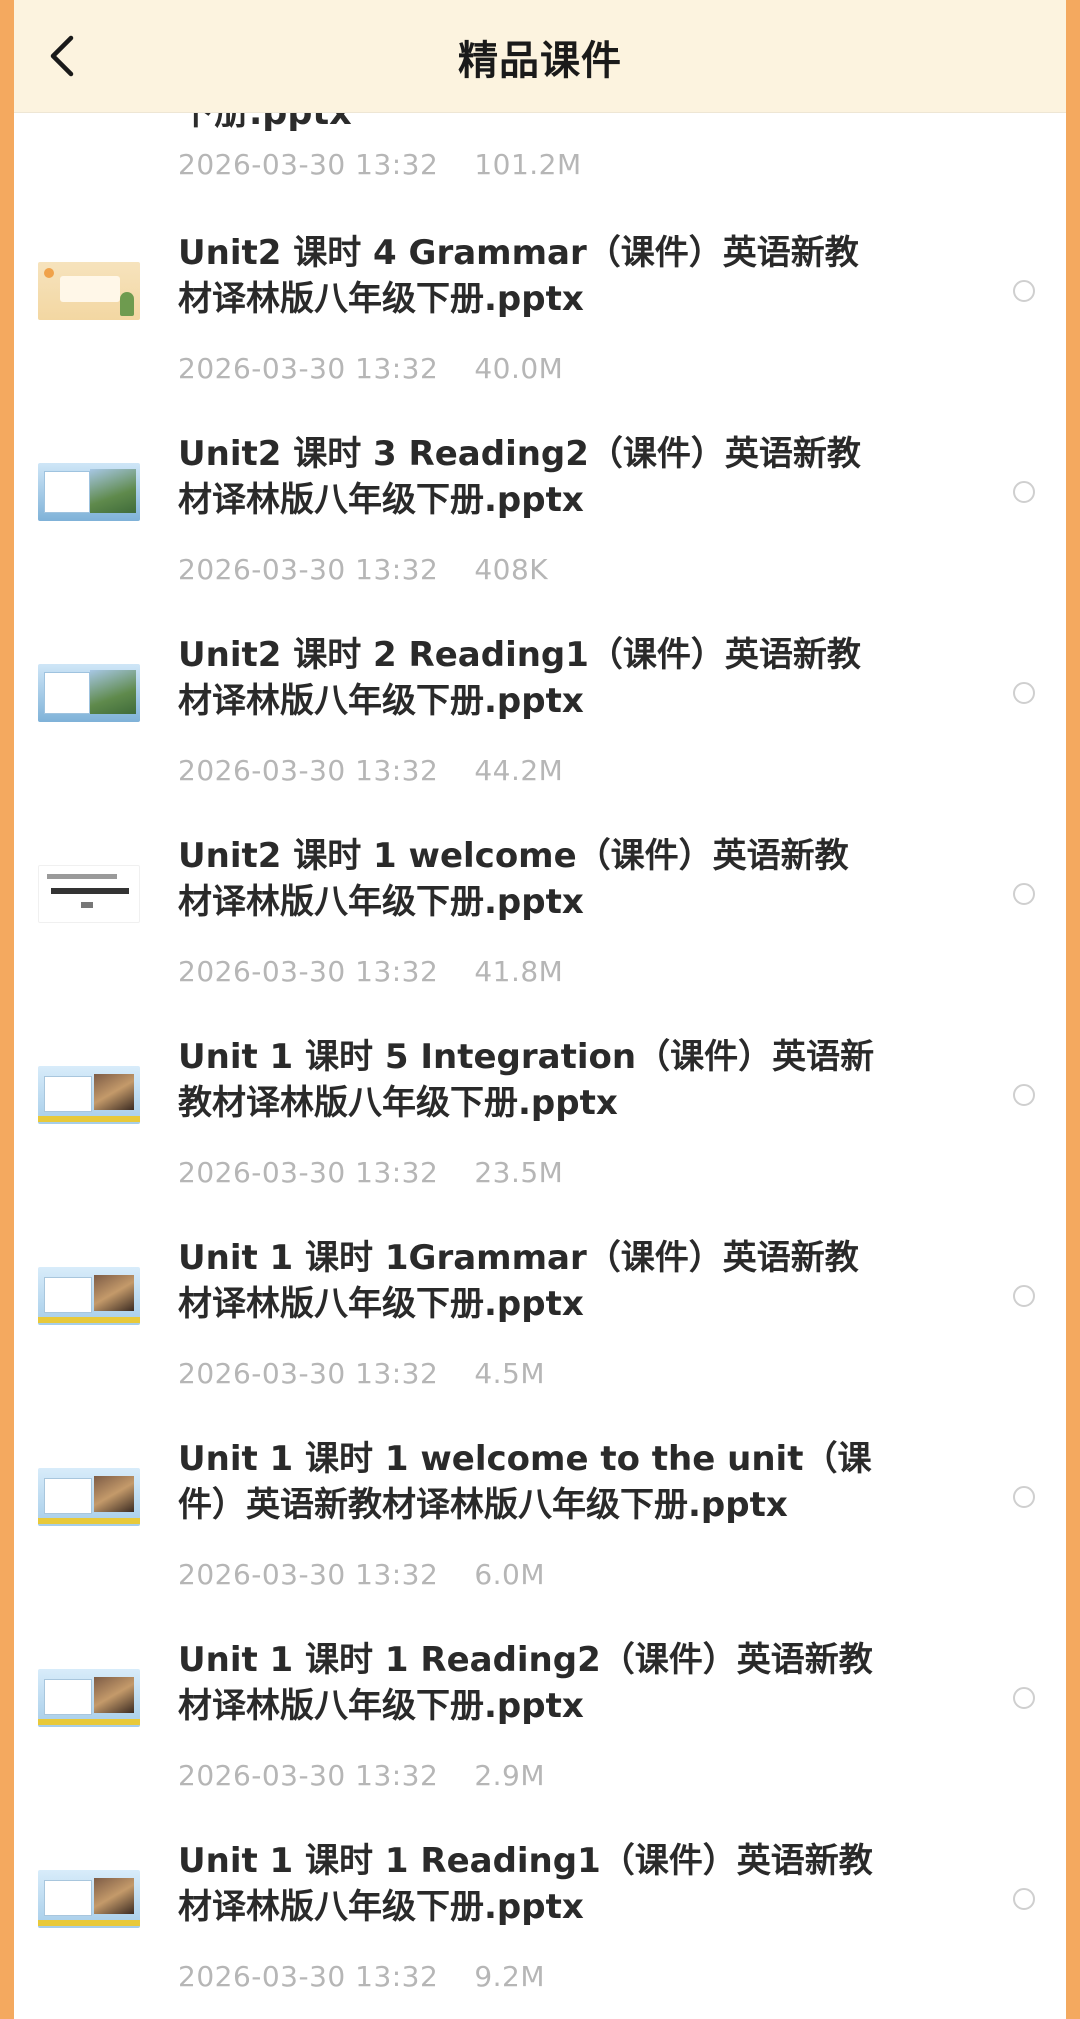 This screenshot has width=1080, height=2019. I want to click on file-meta: 2026-03-30 13:32 2.9M, so click(361, 1775).